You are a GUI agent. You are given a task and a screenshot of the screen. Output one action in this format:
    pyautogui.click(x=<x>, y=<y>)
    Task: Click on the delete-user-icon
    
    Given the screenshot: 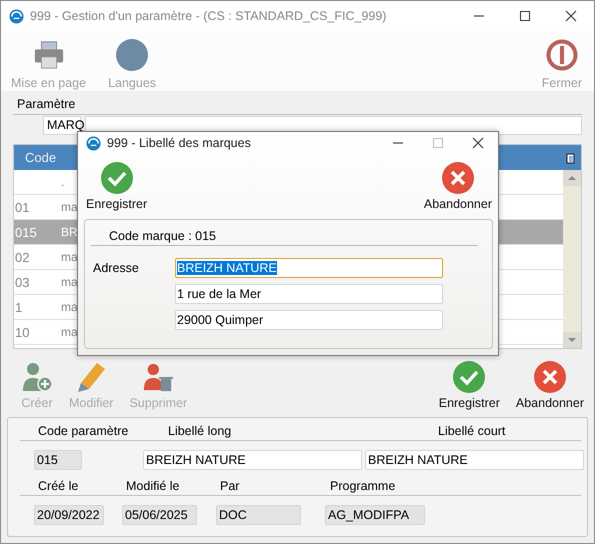 What is the action you would take?
    pyautogui.click(x=158, y=377)
    